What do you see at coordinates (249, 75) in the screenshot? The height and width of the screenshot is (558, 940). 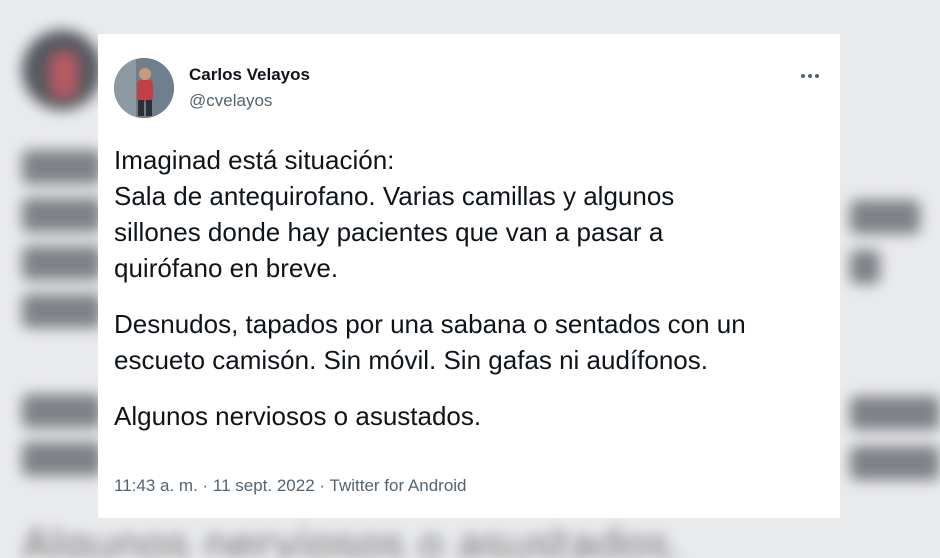 I see `author-name: Carlos Velayos` at bounding box center [249, 75].